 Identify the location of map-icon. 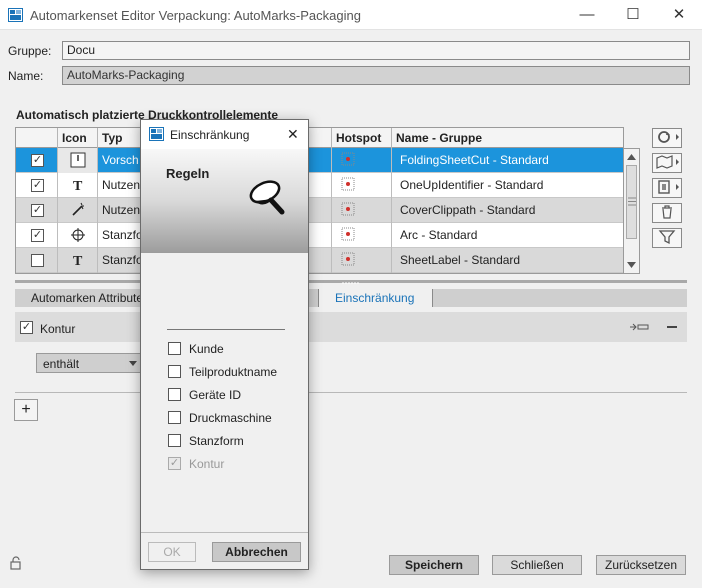
(667, 162).